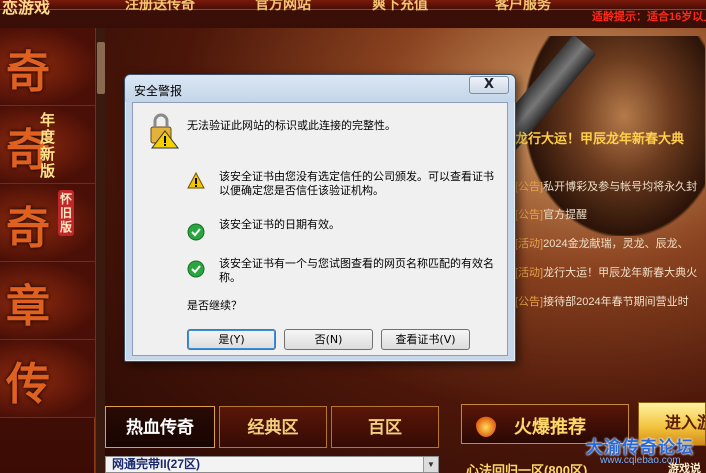 This screenshot has width=706, height=473. What do you see at coordinates (214, 305) in the screenshot?
I see `continue-question: 是否继续？` at bounding box center [214, 305].